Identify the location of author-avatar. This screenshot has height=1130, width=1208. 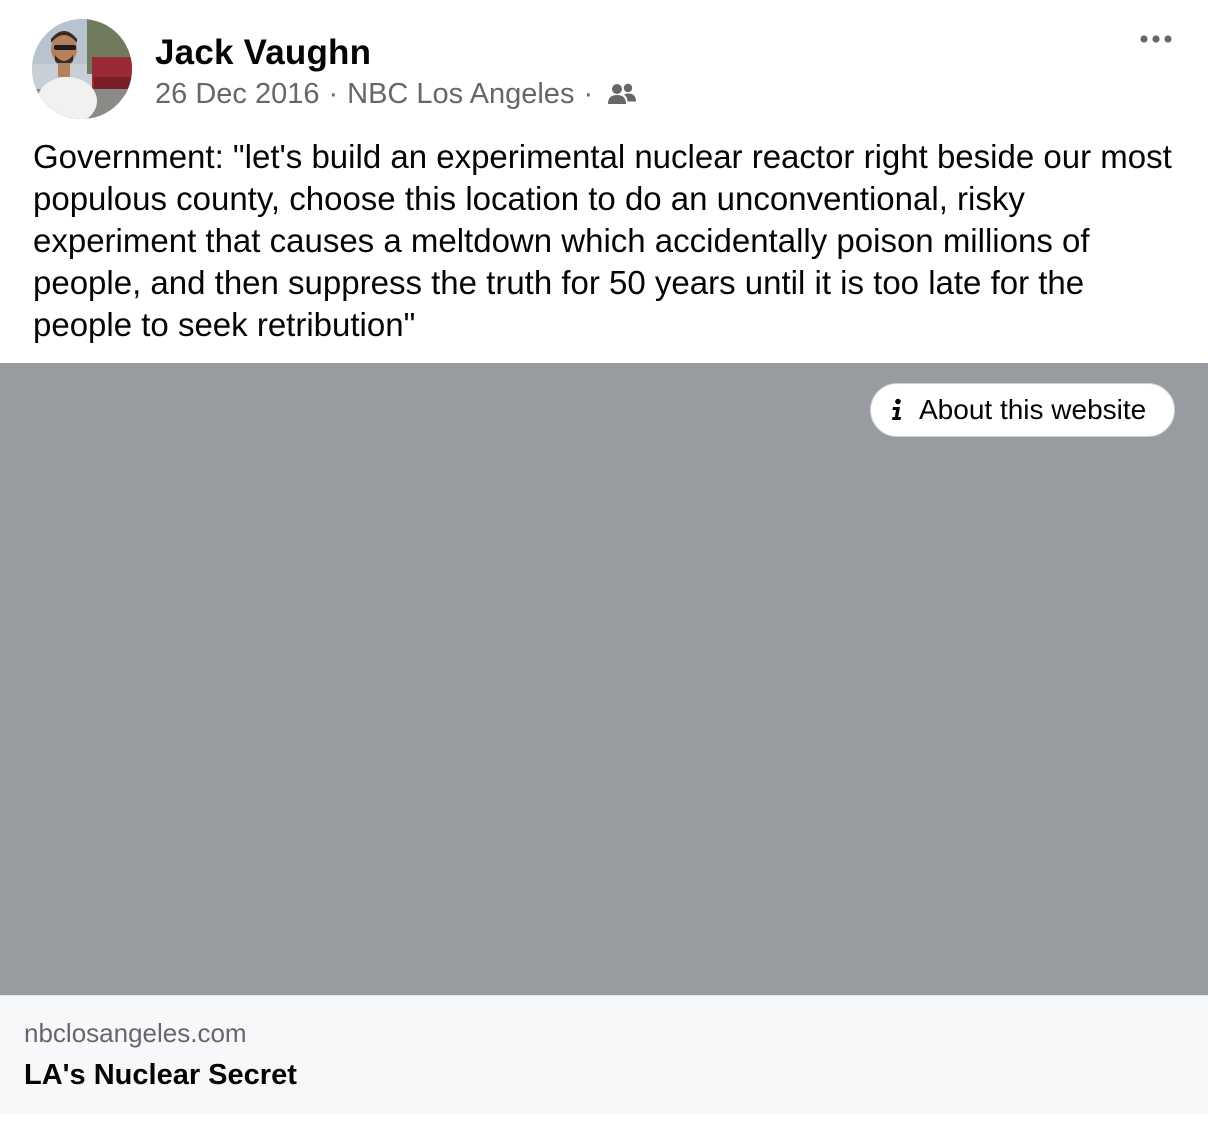
(82, 69).